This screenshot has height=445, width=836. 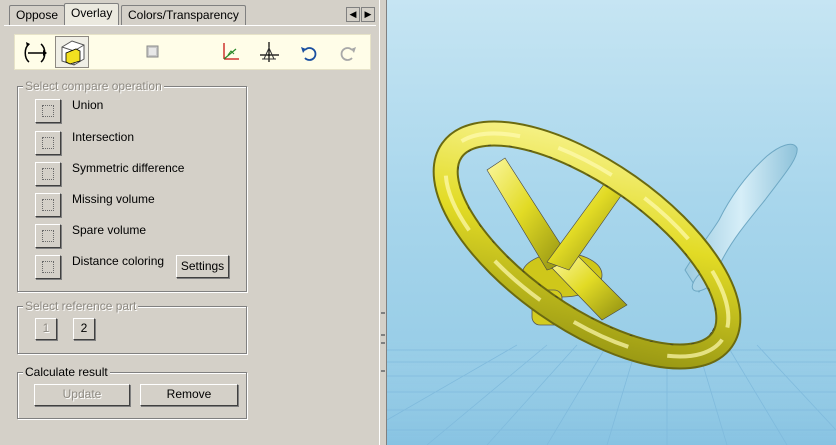 What do you see at coordinates (46, 329) in the screenshot?
I see `reference-part-1-button: 1` at bounding box center [46, 329].